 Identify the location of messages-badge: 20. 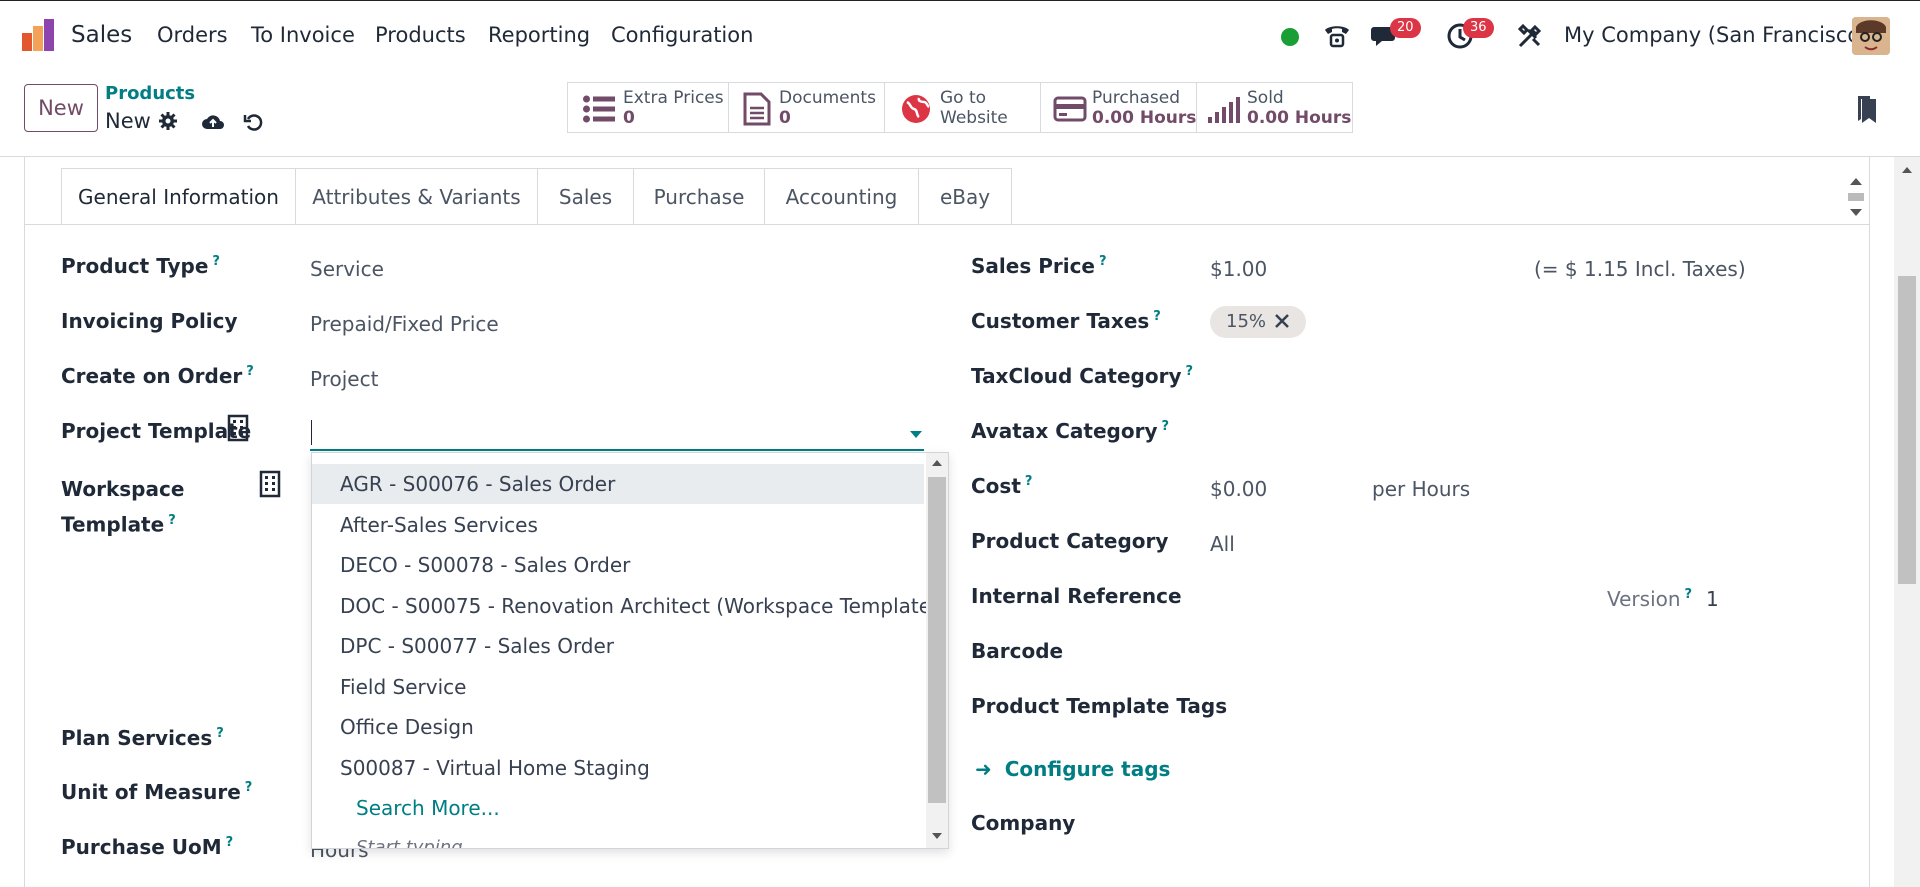
(1405, 28).